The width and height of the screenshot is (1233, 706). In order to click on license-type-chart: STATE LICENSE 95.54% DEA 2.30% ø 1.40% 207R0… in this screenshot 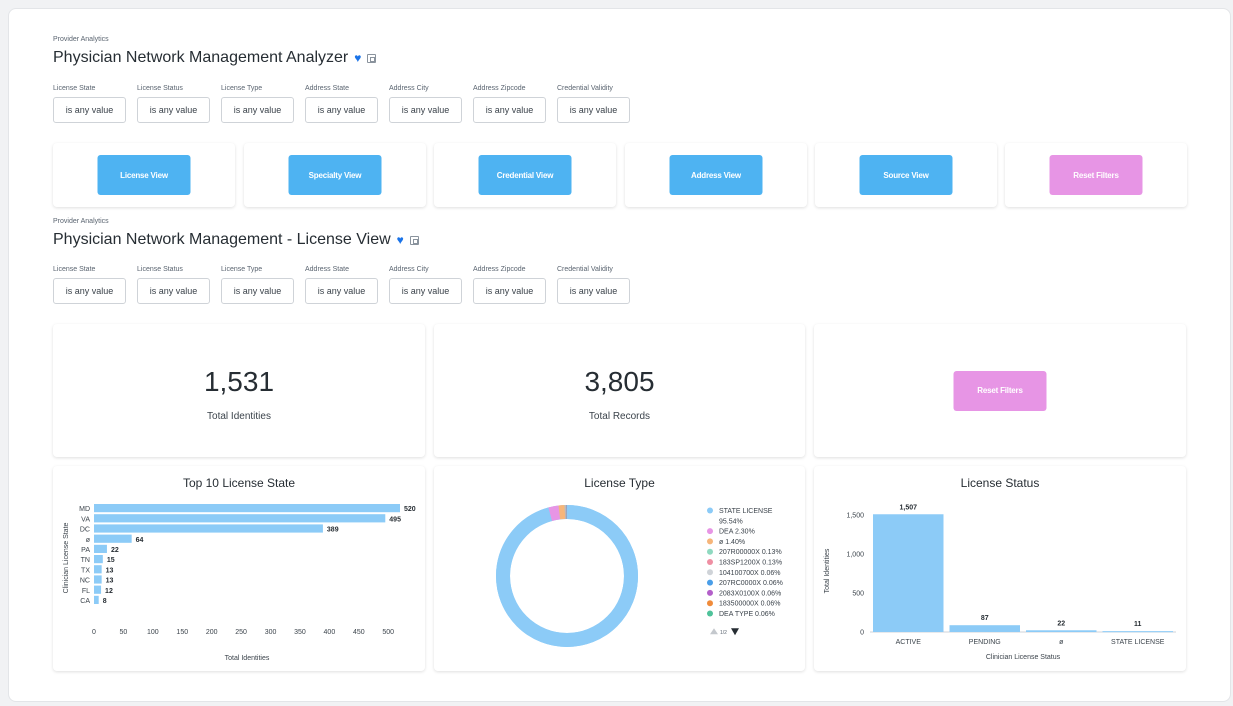, I will do `click(639, 576)`.